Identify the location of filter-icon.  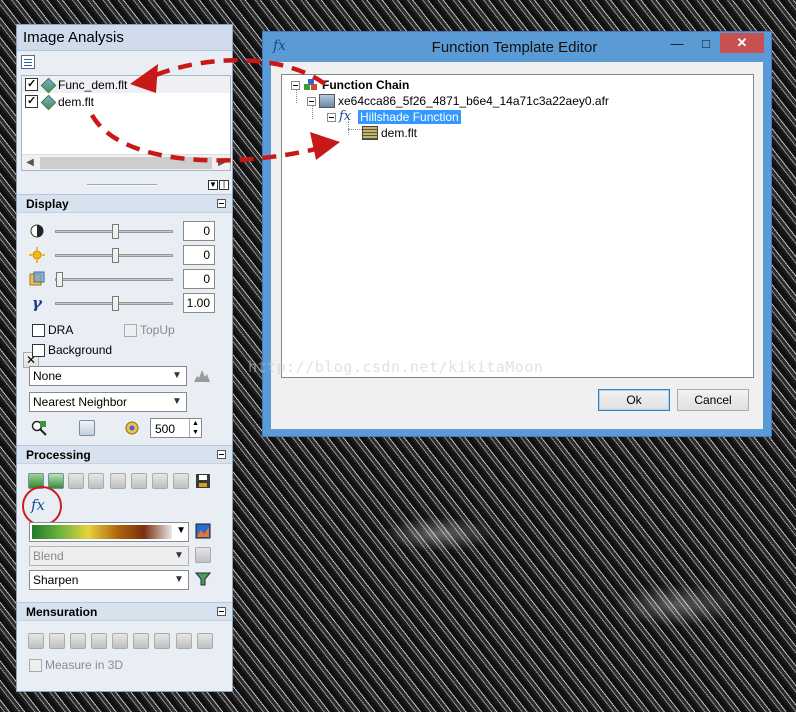
(203, 579).